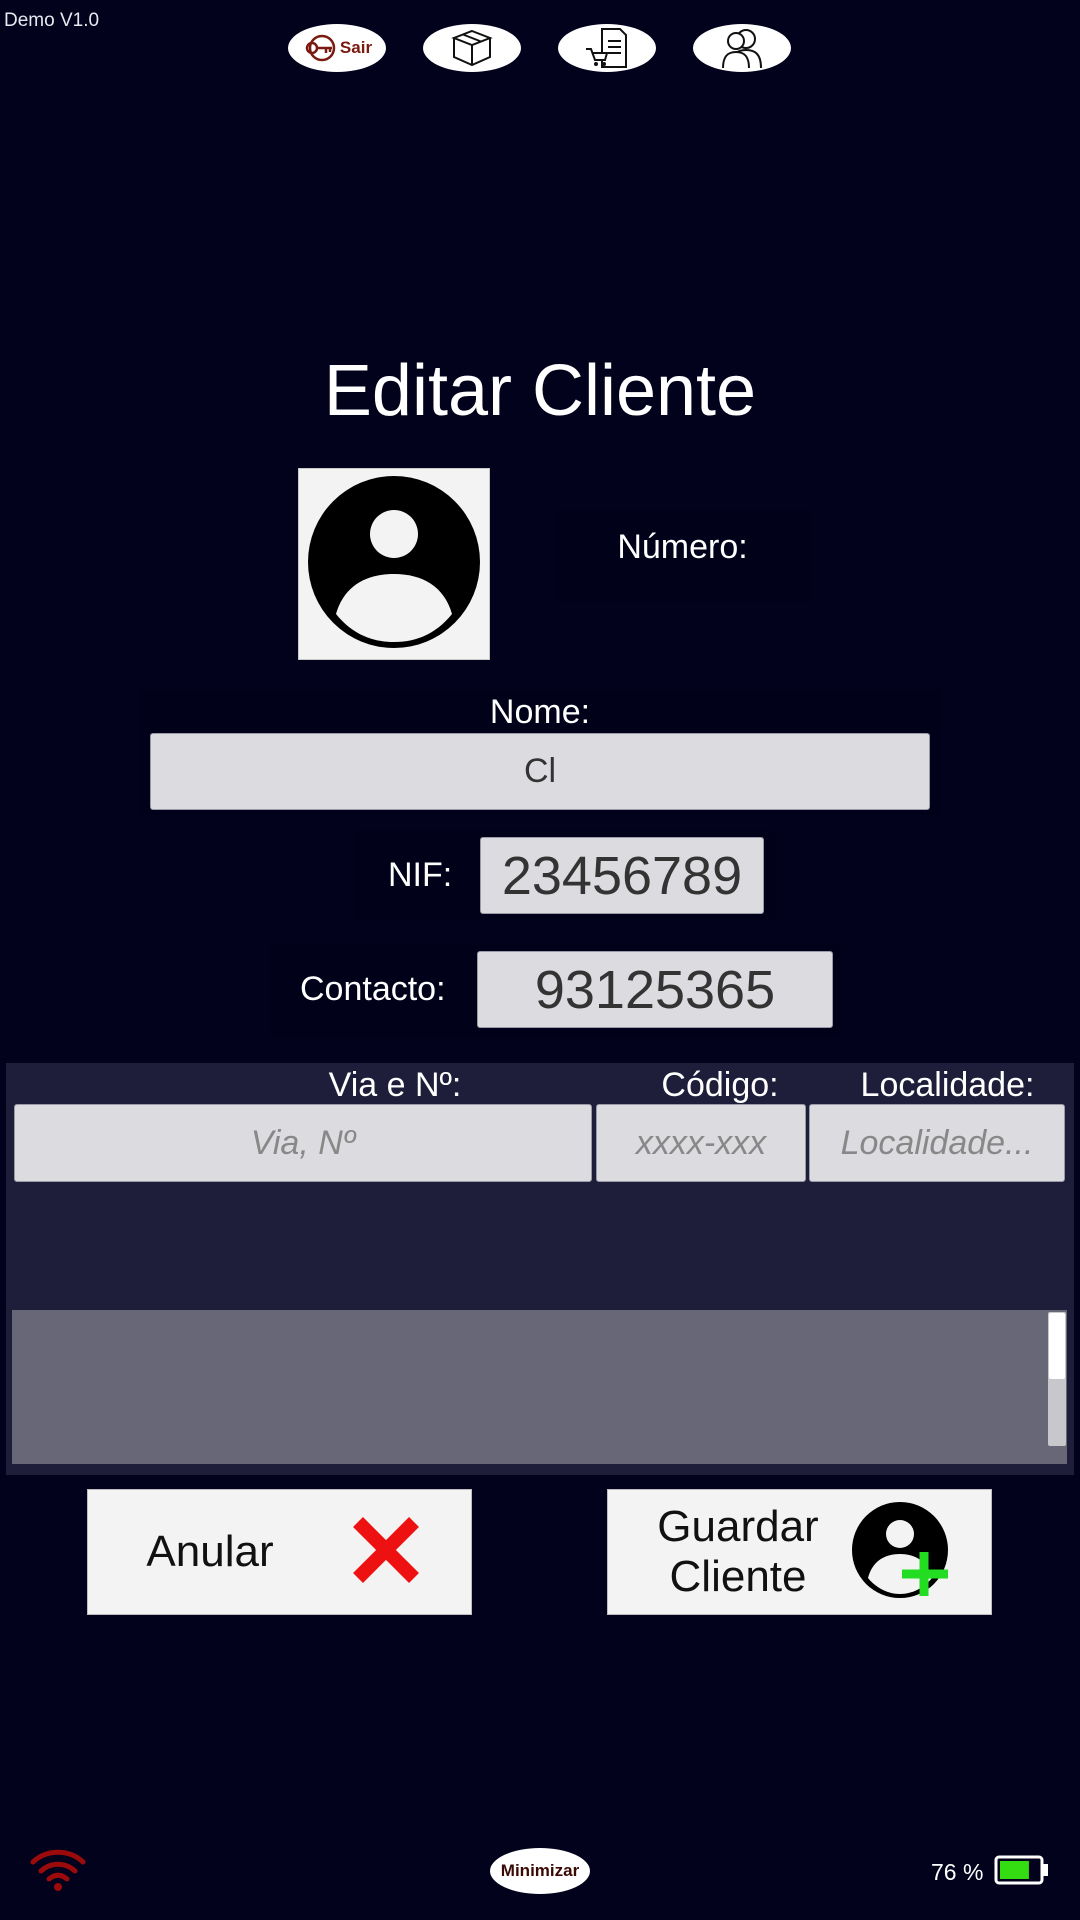 The image size is (1080, 1920). What do you see at coordinates (58, 1872) in the screenshot?
I see `wifi-icon` at bounding box center [58, 1872].